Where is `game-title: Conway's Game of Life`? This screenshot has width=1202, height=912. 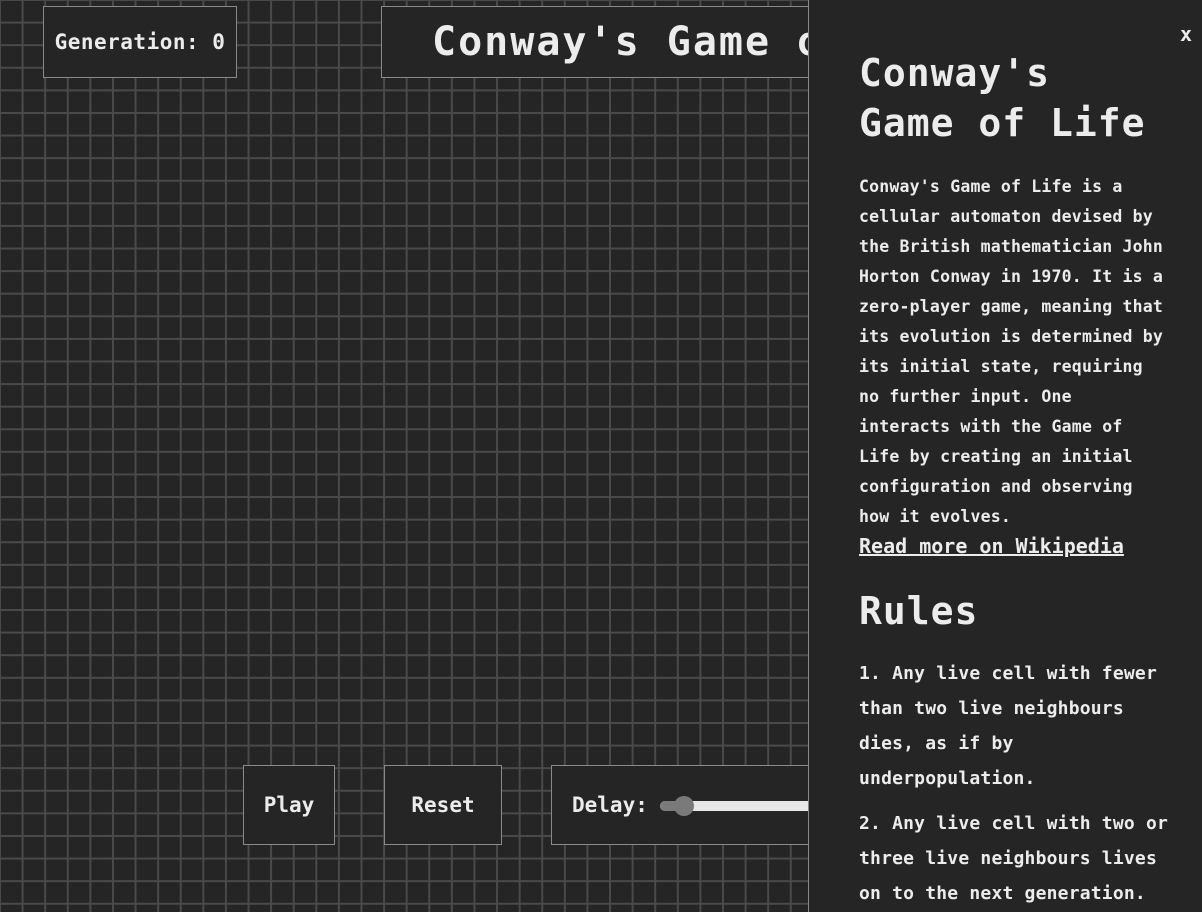 game-title: Conway's Game of Life is located at coordinates (626, 42).